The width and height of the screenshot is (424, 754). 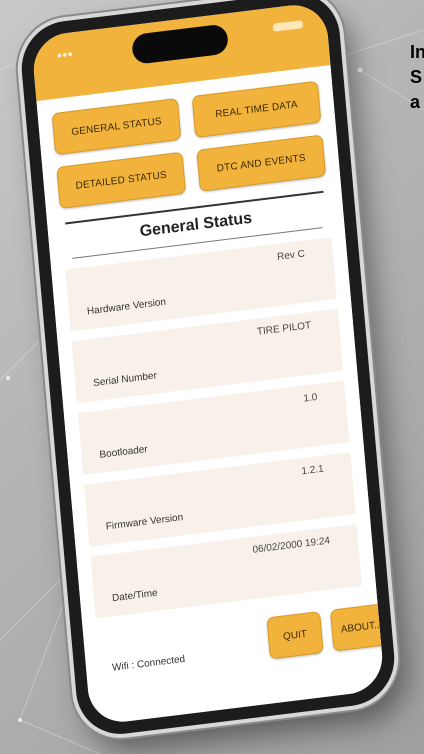 I want to click on status-time-icon: ●●●, so click(x=65, y=54).